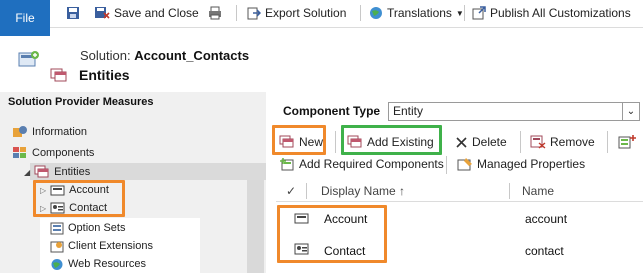 The image size is (643, 273). I want to click on column-header-name: Name, so click(538, 191).